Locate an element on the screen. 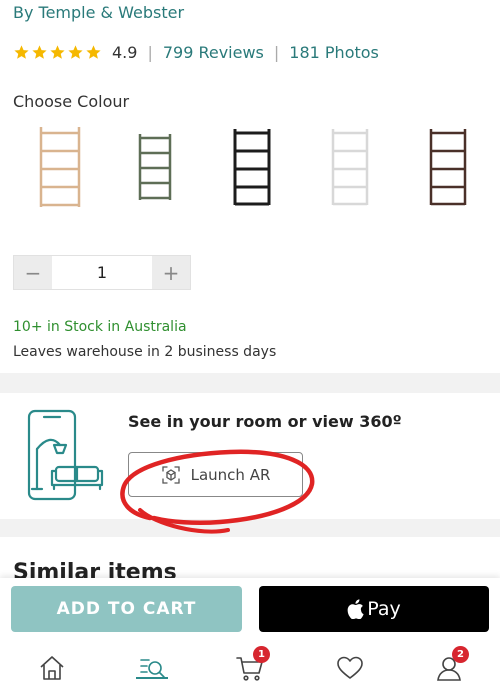 The width and height of the screenshot is (500, 700). quantity-stepper: − 1 + is located at coordinates (102, 272).